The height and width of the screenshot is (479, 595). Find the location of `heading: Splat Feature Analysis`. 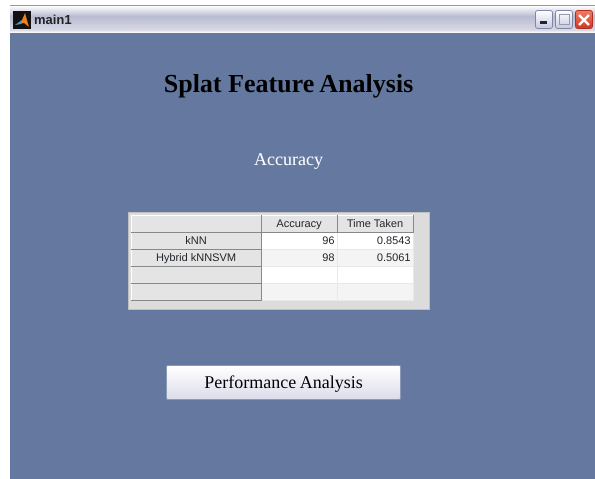

heading: Splat Feature Analysis is located at coordinates (289, 84).